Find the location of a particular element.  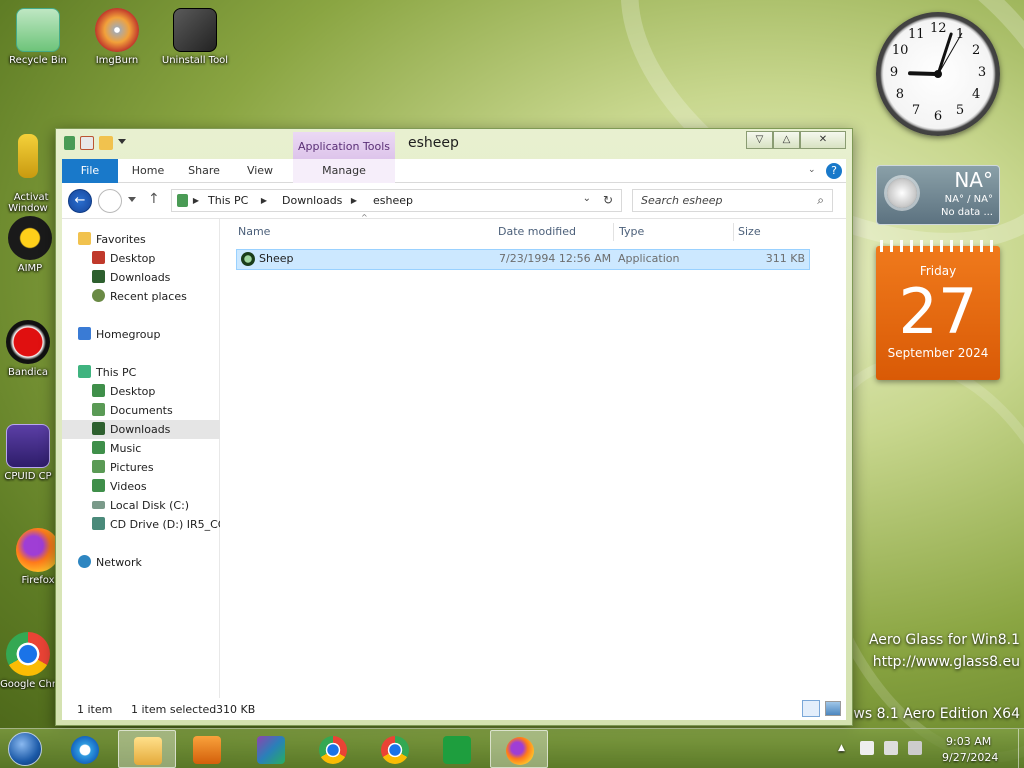

clock-date: 9/27/2024 is located at coordinates (970, 759).